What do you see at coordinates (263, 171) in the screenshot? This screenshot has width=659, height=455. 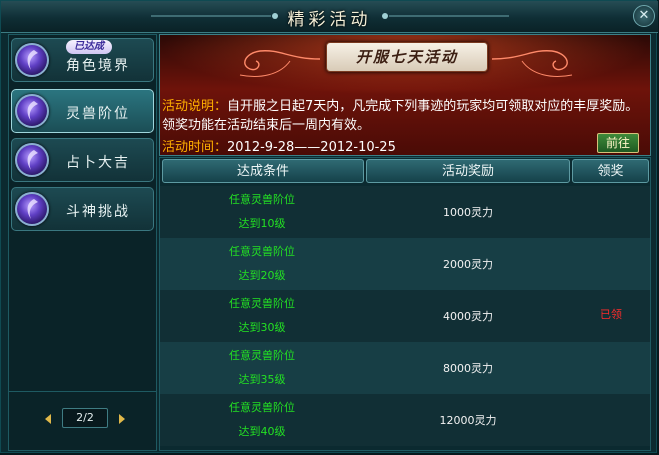 I see `header-condition: 达成条件` at bounding box center [263, 171].